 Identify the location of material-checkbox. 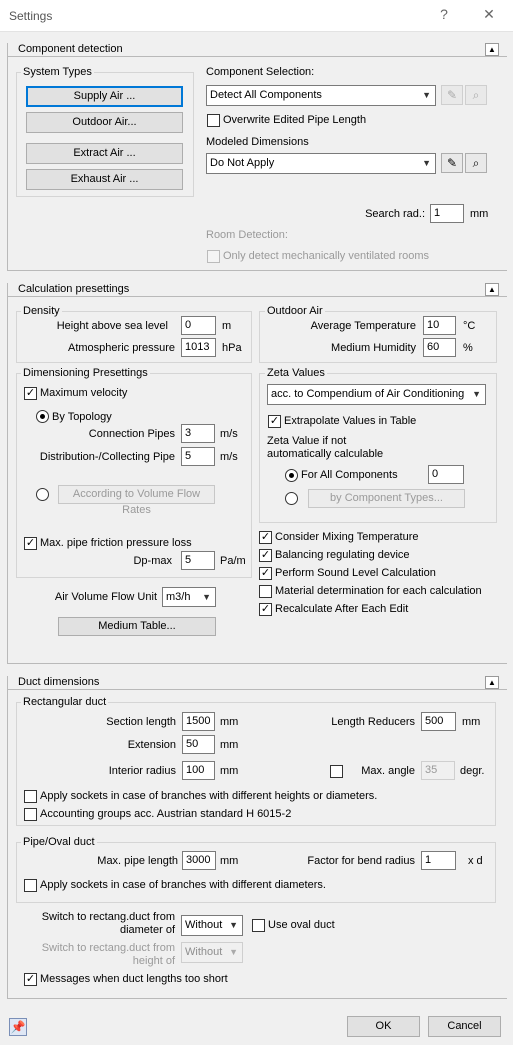
(265, 591).